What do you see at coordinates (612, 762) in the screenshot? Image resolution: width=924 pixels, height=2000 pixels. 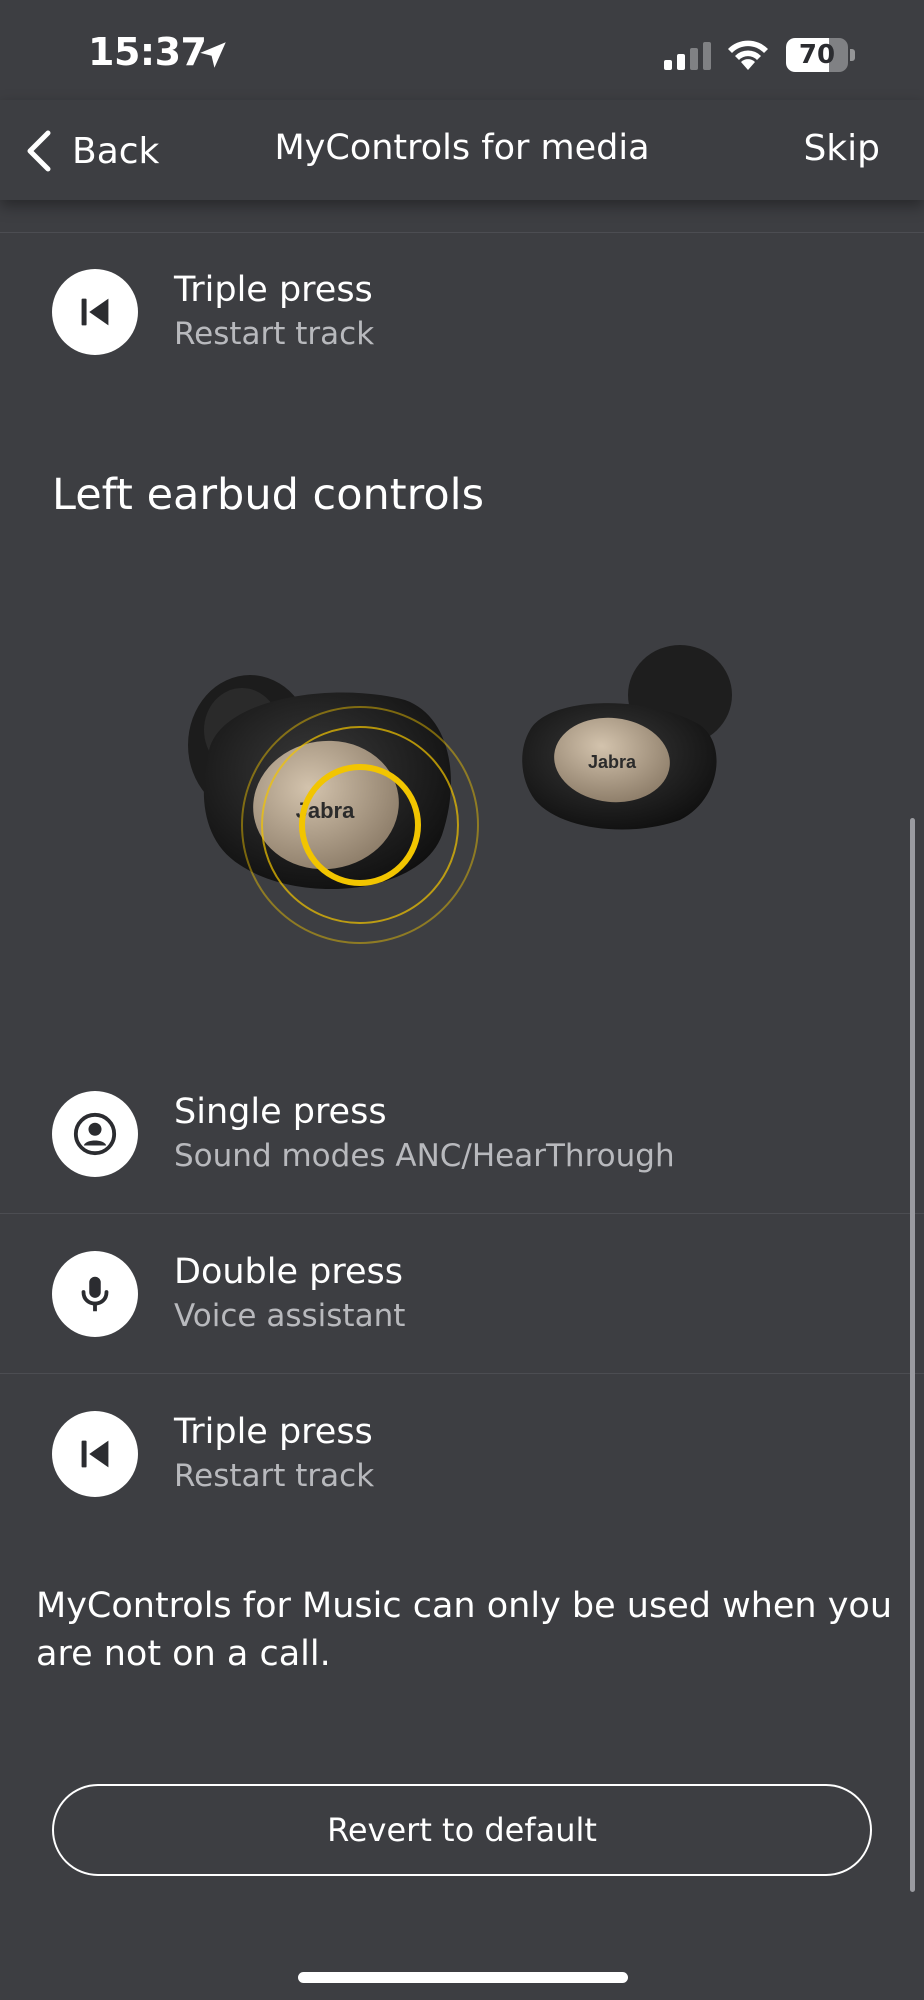 I see `earbud-brand-label-right: Jabra` at bounding box center [612, 762].